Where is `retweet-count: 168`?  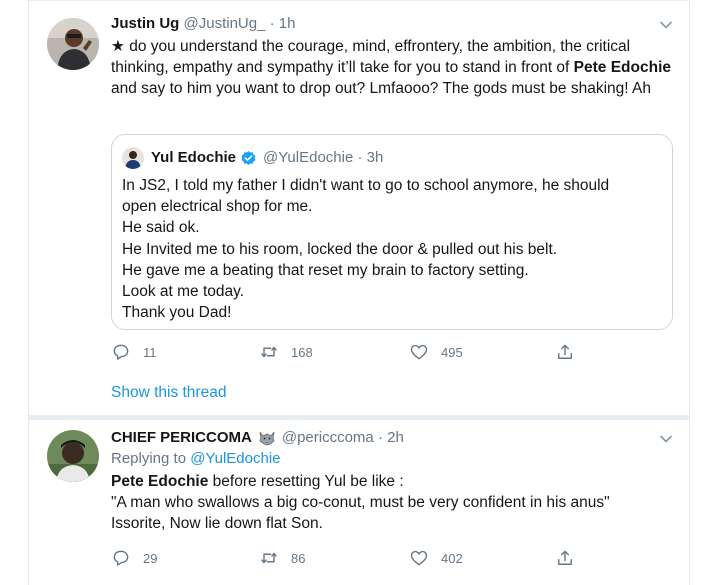
retweet-count: 168 is located at coordinates (302, 352).